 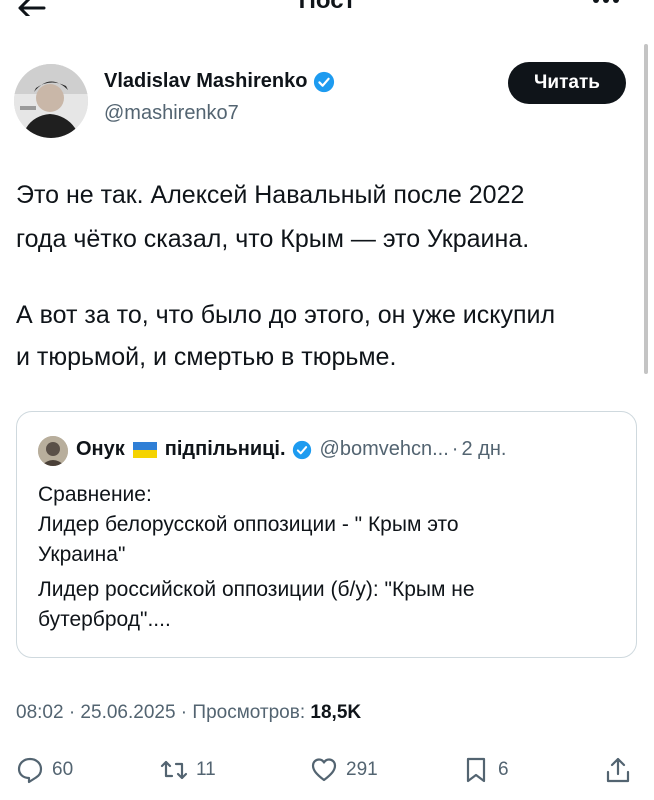 What do you see at coordinates (503, 769) in the screenshot?
I see `bookmark-count: 6` at bounding box center [503, 769].